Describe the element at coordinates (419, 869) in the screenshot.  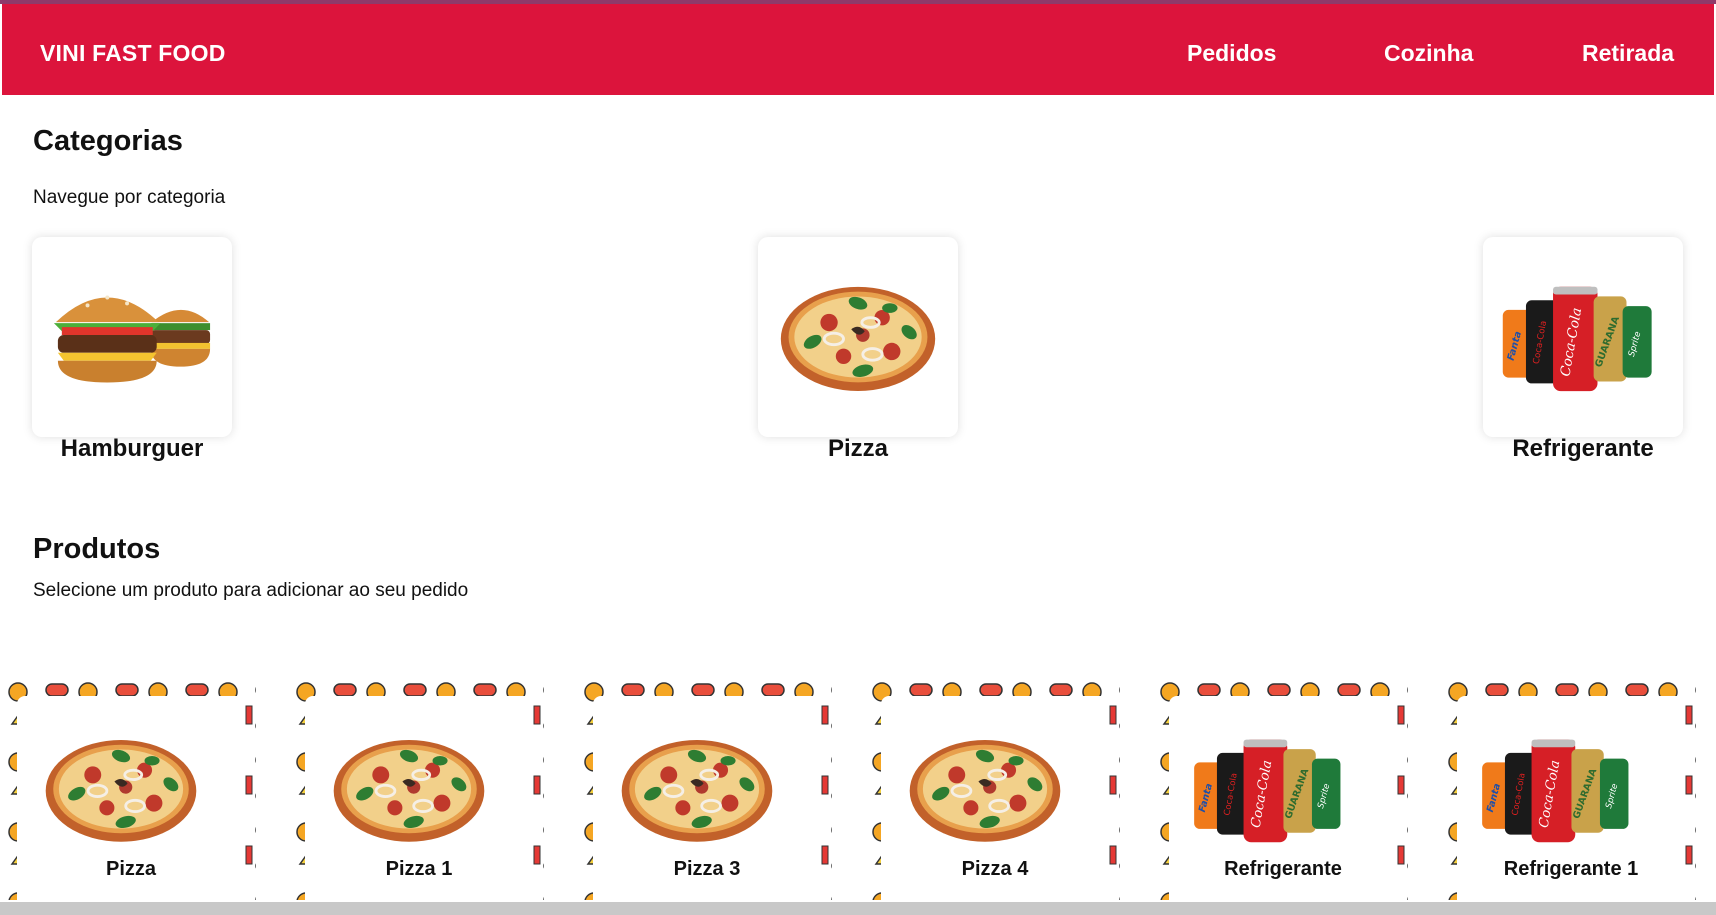
I see `product-label: Pizza 1` at that location.